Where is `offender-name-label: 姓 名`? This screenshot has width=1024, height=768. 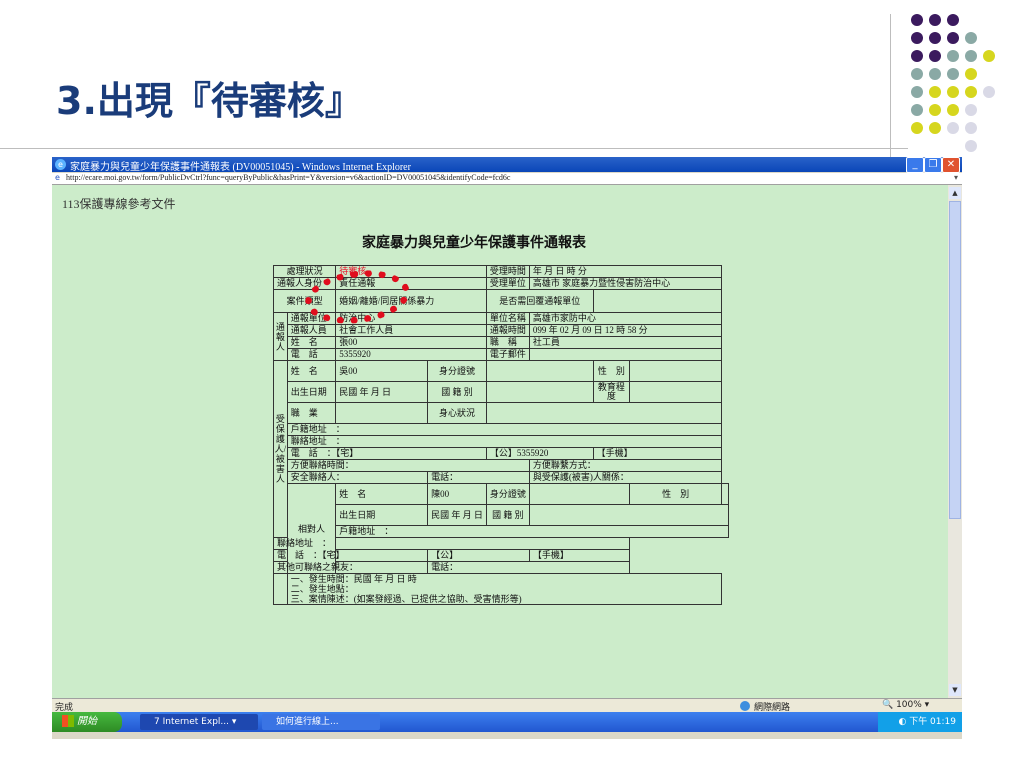
offender-name-label: 姓 名 is located at coordinates (382, 494).